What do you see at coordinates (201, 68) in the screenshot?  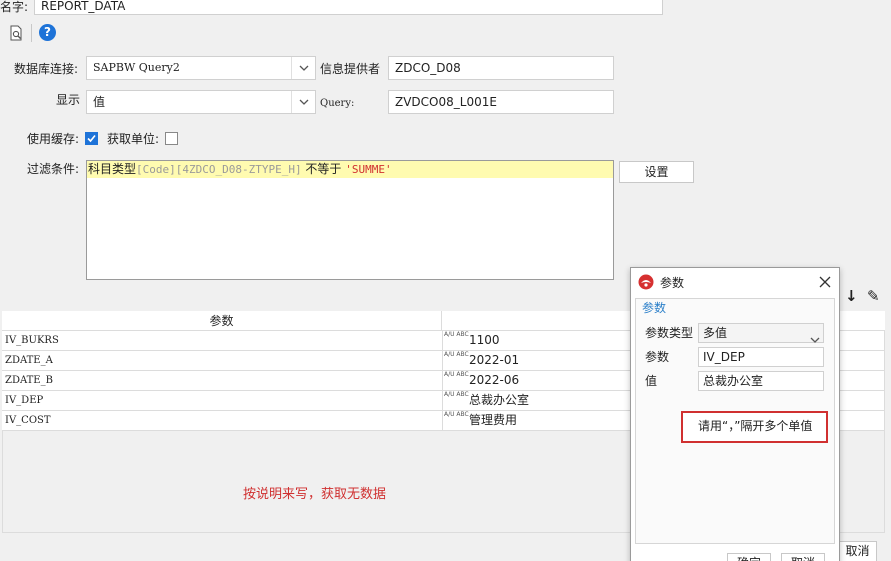 I see `db-connection-select: SAPBW Query2` at bounding box center [201, 68].